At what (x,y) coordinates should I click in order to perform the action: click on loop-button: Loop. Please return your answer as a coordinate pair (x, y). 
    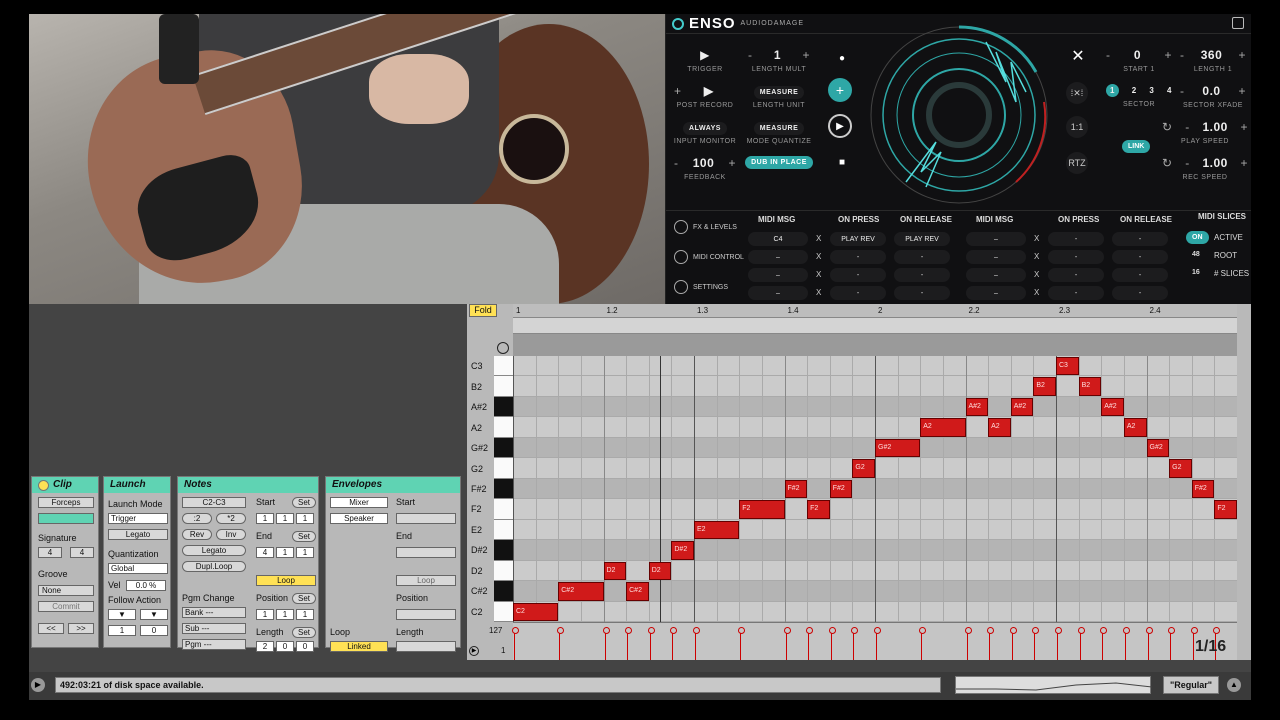
    Looking at the image, I should click on (286, 580).